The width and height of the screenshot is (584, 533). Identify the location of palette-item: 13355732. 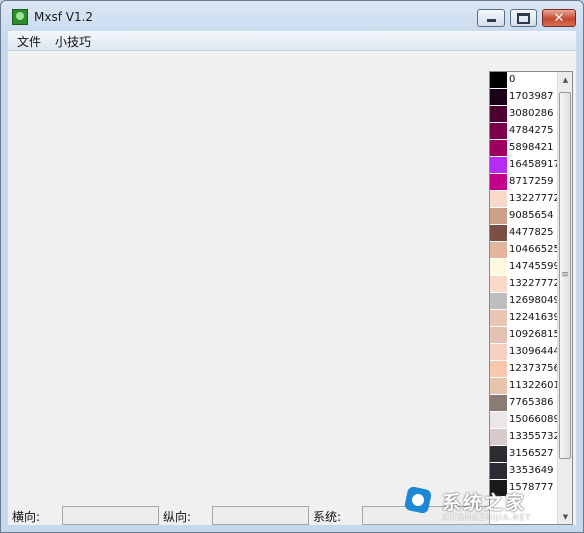
(525, 437).